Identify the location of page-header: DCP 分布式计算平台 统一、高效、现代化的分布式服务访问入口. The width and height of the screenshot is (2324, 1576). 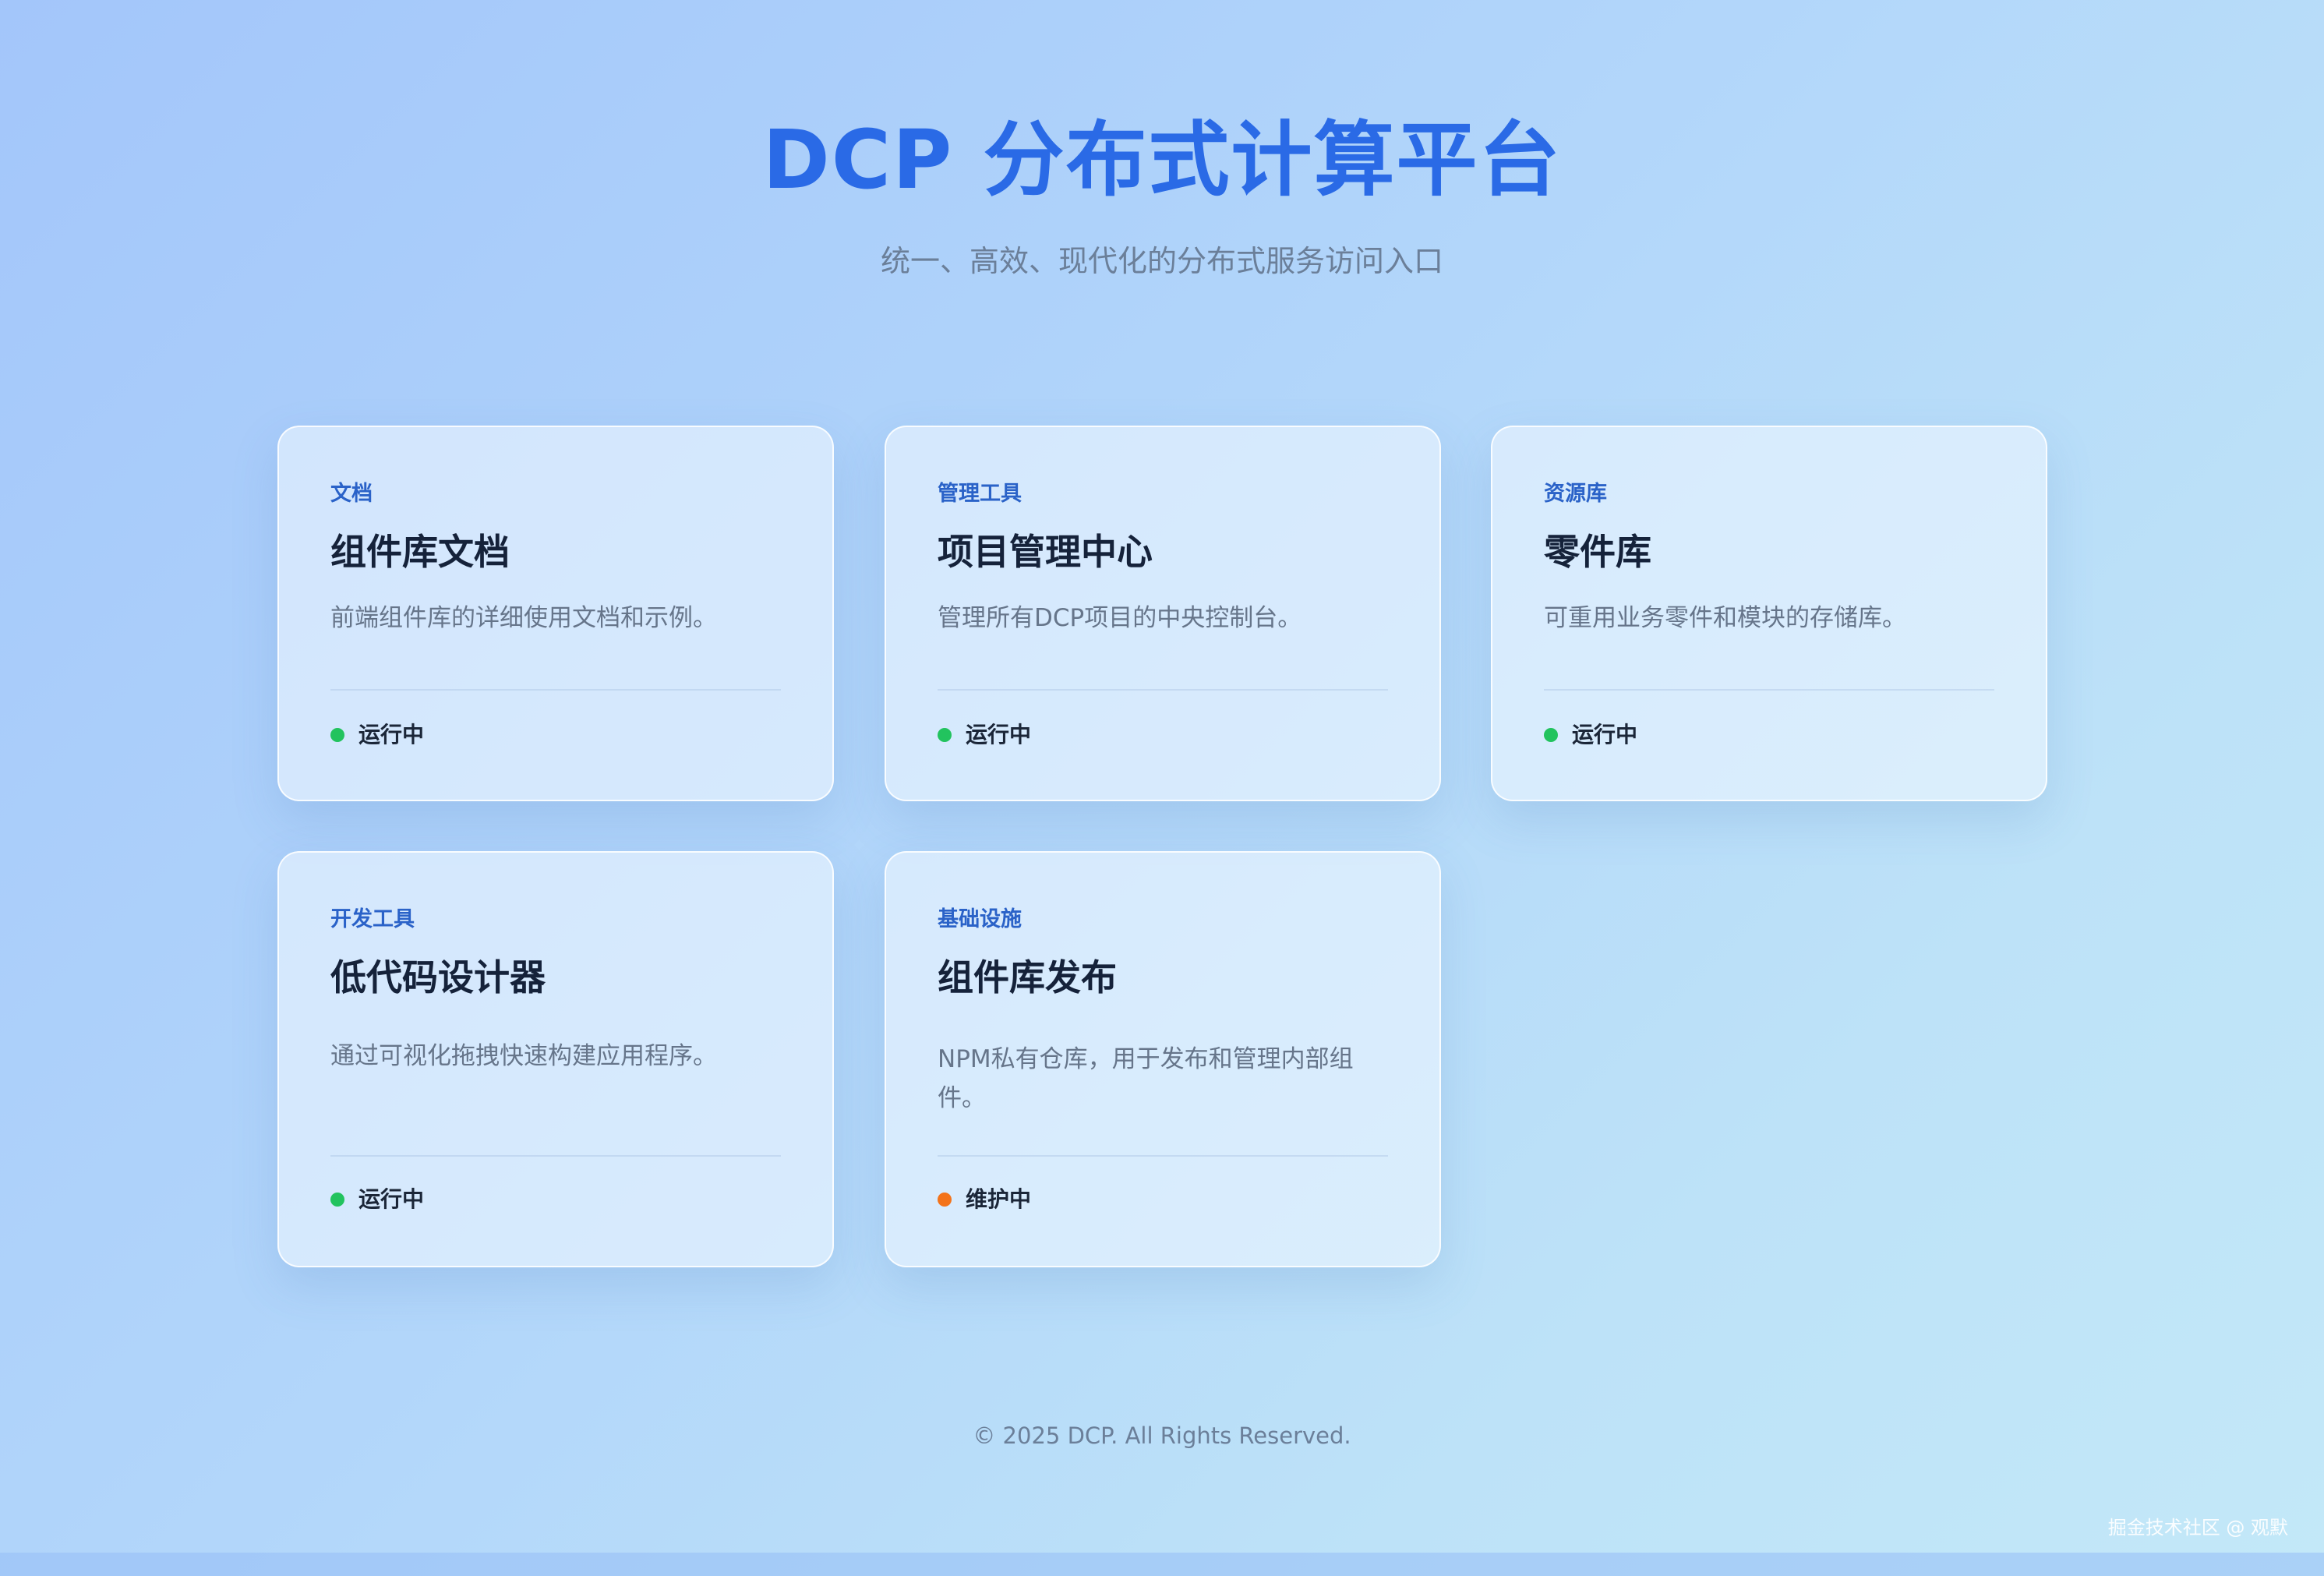
(1162, 195).